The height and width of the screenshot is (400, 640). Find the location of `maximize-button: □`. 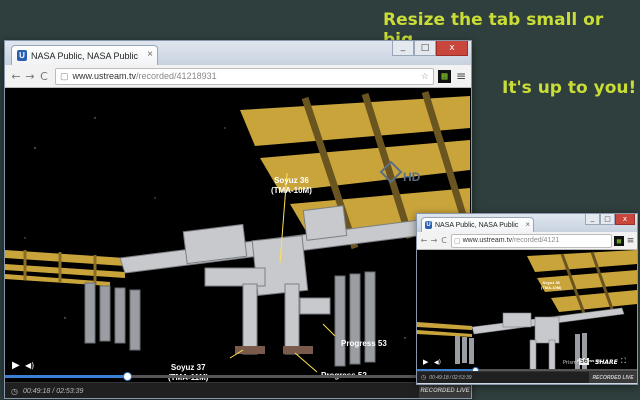

maximize-button: □ is located at coordinates (425, 48).